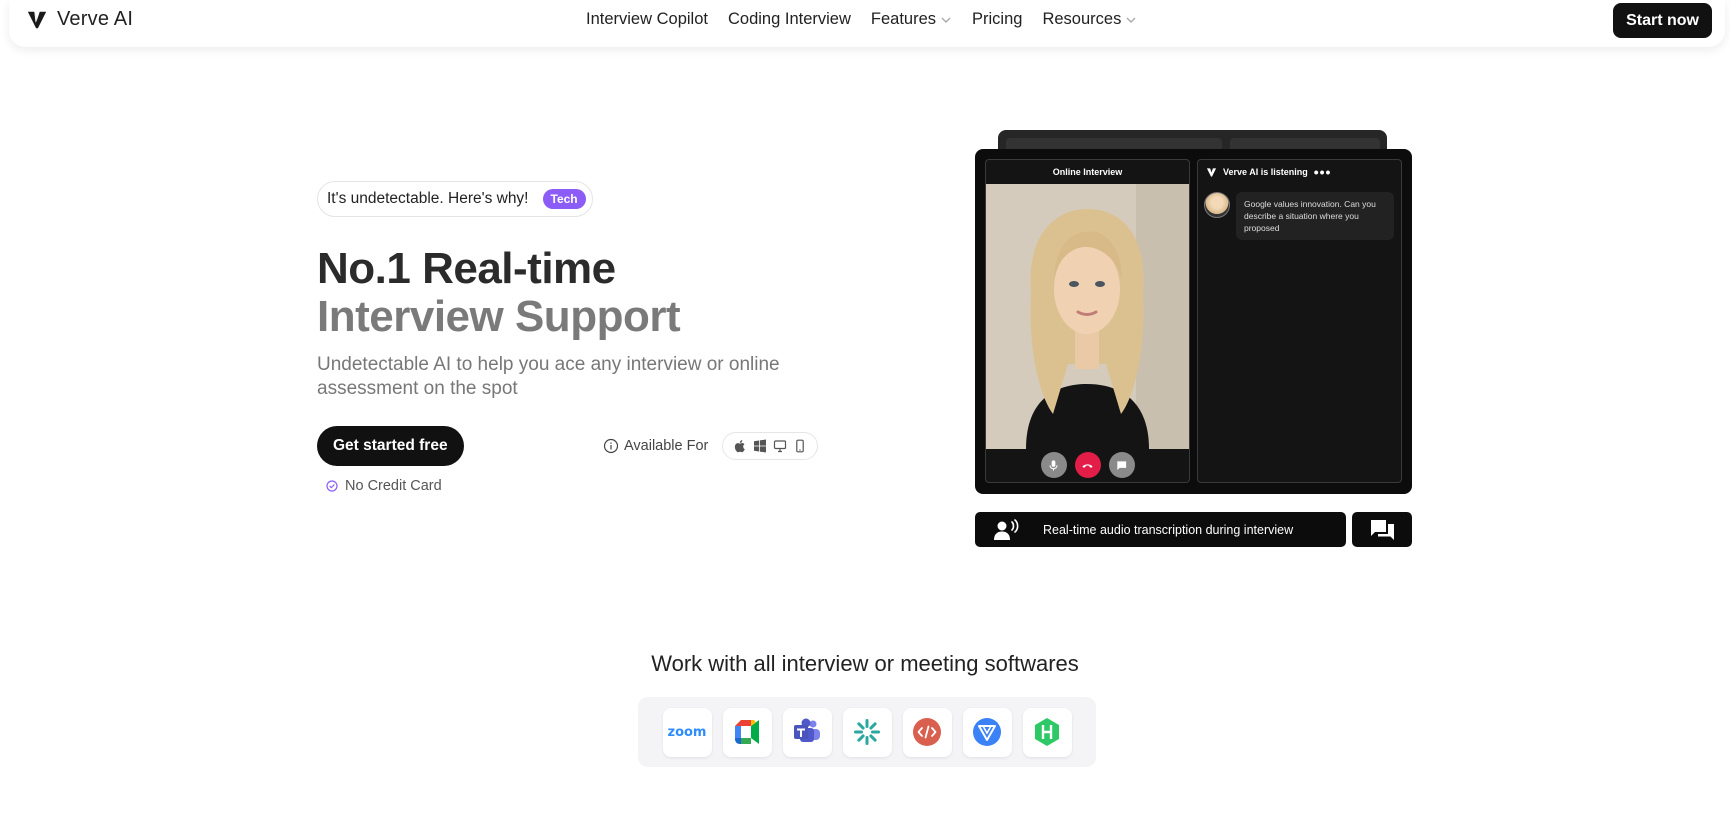 This screenshot has height=826, width=1730. I want to click on nav-label: Pricing, so click(997, 19).